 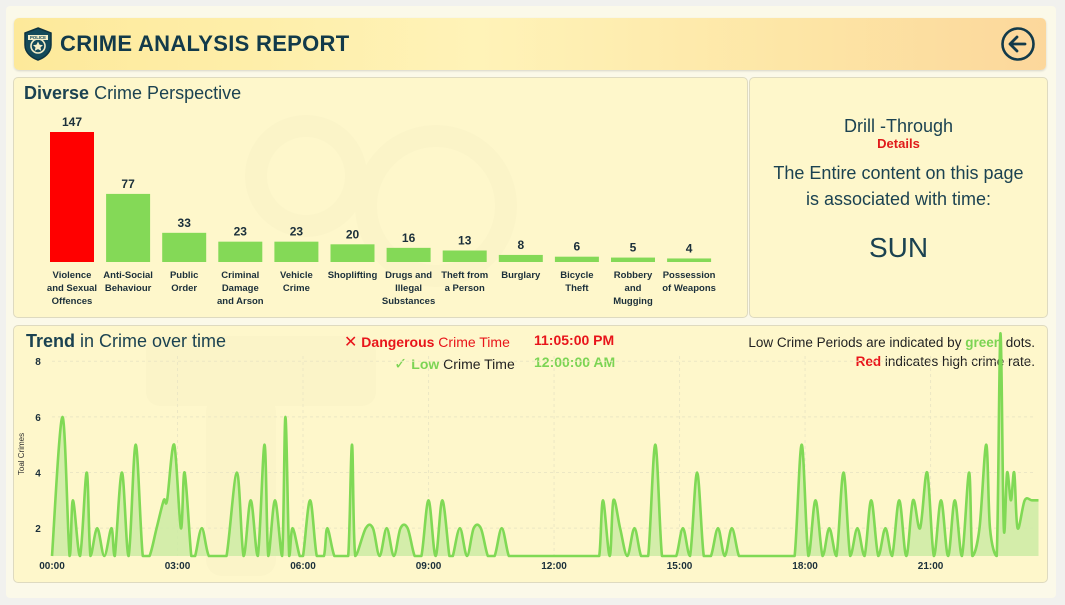 What do you see at coordinates (353, 275) in the screenshot?
I see `category-label-5-0: Shoplifting` at bounding box center [353, 275].